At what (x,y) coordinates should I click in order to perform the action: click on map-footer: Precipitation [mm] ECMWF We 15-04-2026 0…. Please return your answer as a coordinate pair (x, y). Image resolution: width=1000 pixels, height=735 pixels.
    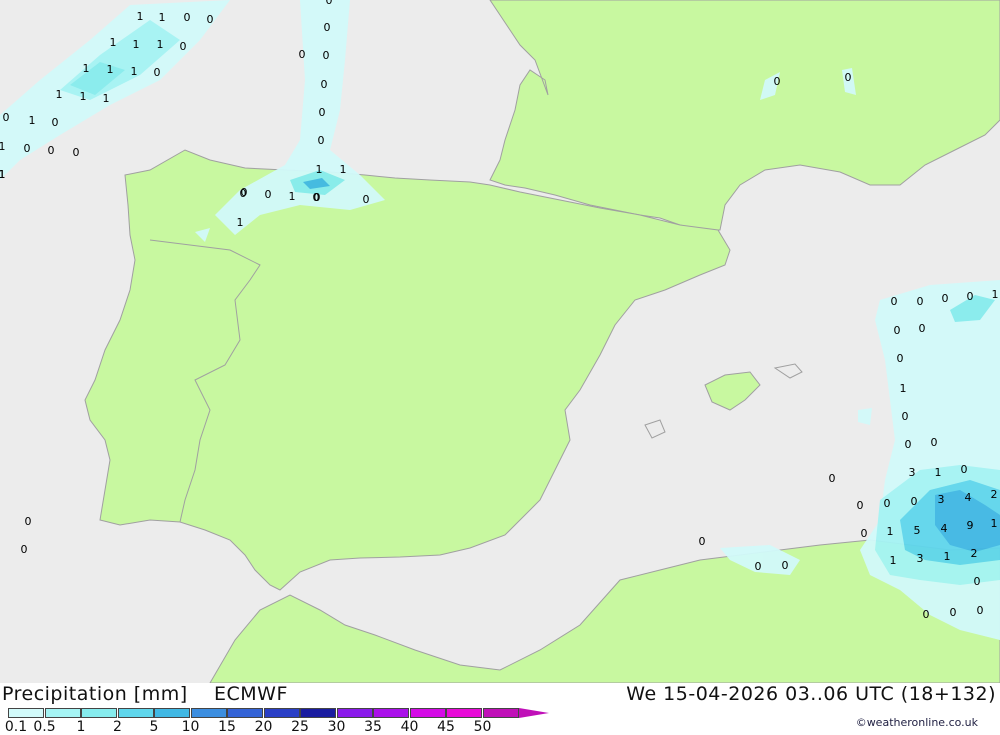
    Looking at the image, I should click on (500, 709).